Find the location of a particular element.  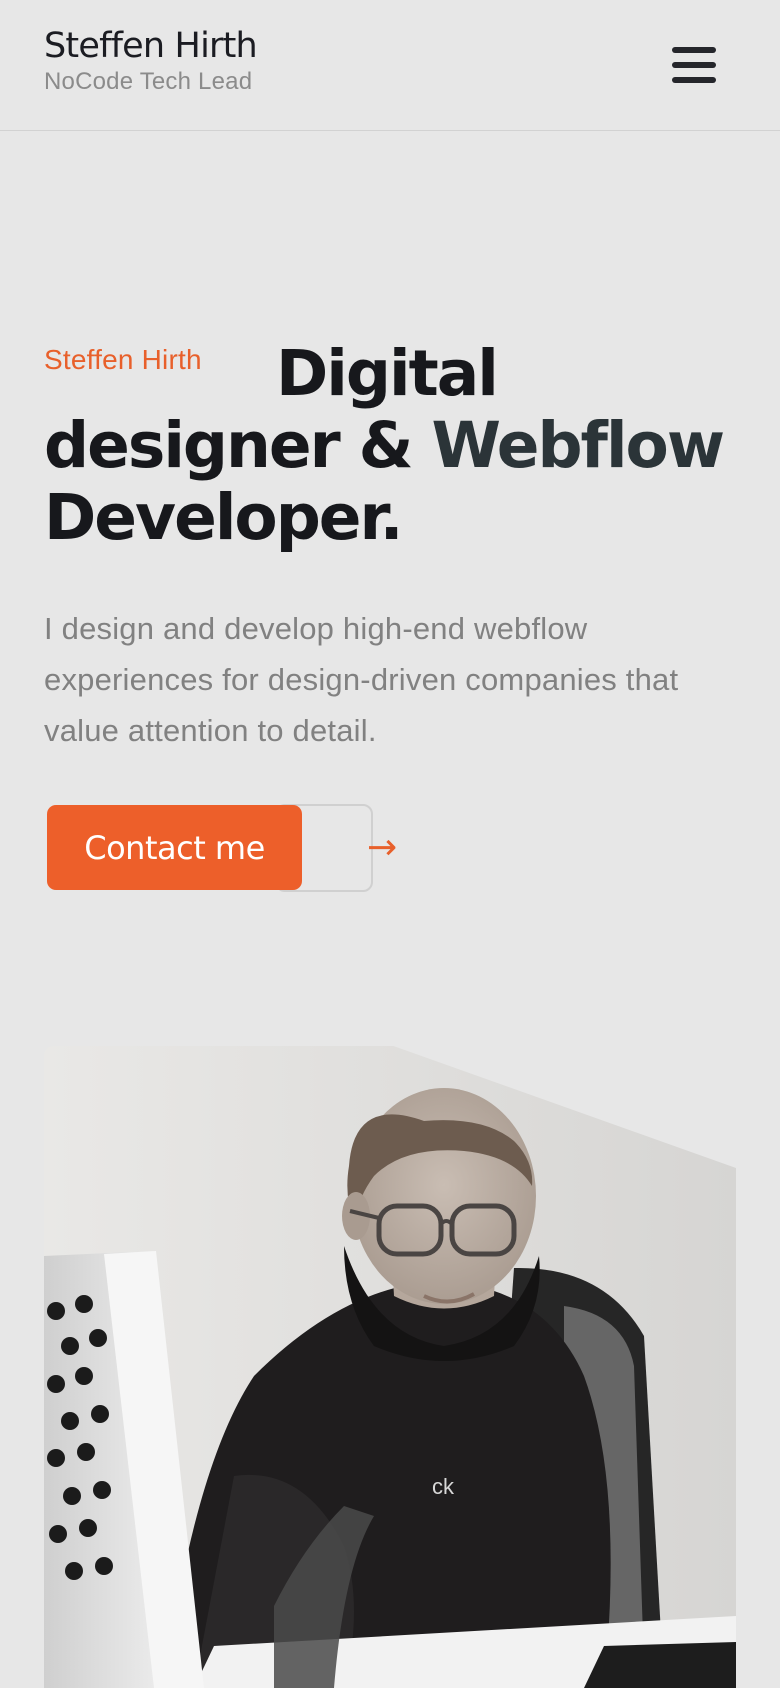

brand: Steffen Hirth NoCode Tech Lead is located at coordinates (151, 61).